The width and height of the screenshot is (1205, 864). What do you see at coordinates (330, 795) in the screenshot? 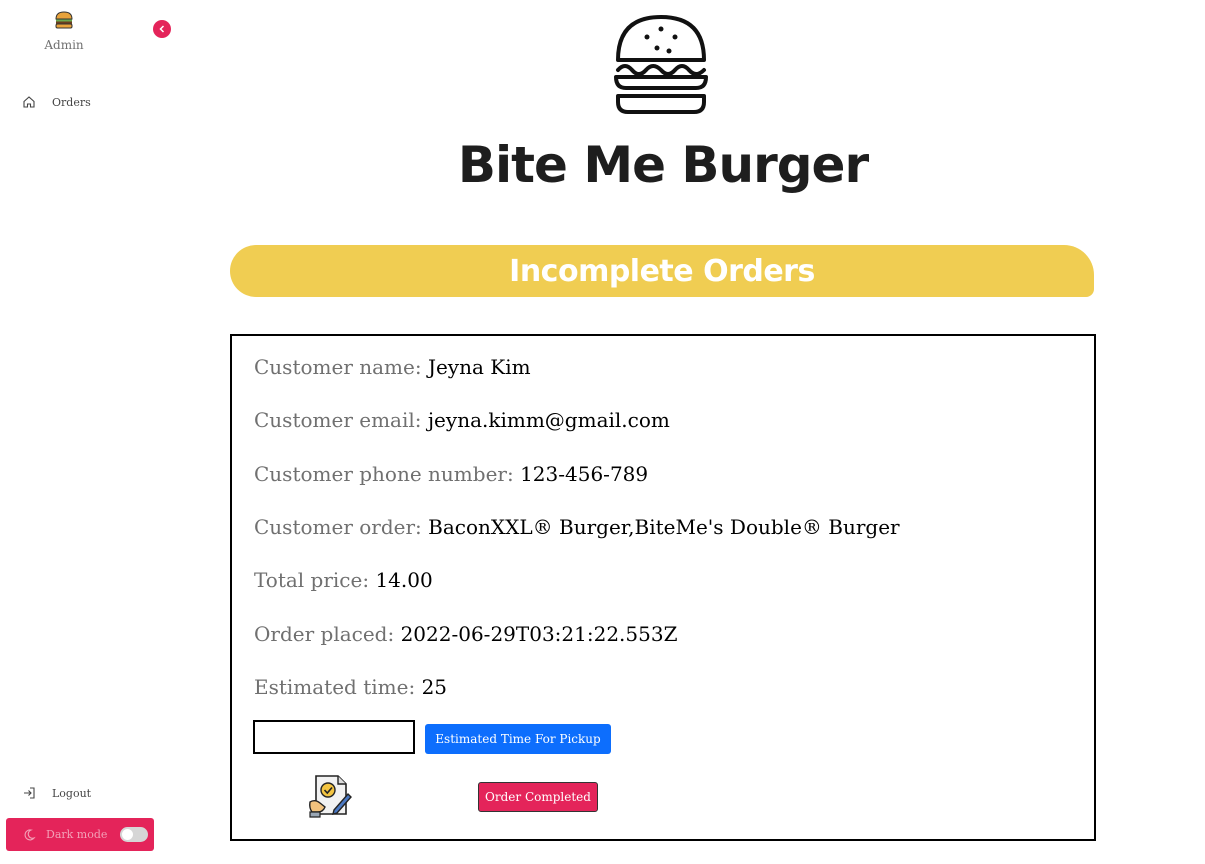
I see `order-checklist-icon` at bounding box center [330, 795].